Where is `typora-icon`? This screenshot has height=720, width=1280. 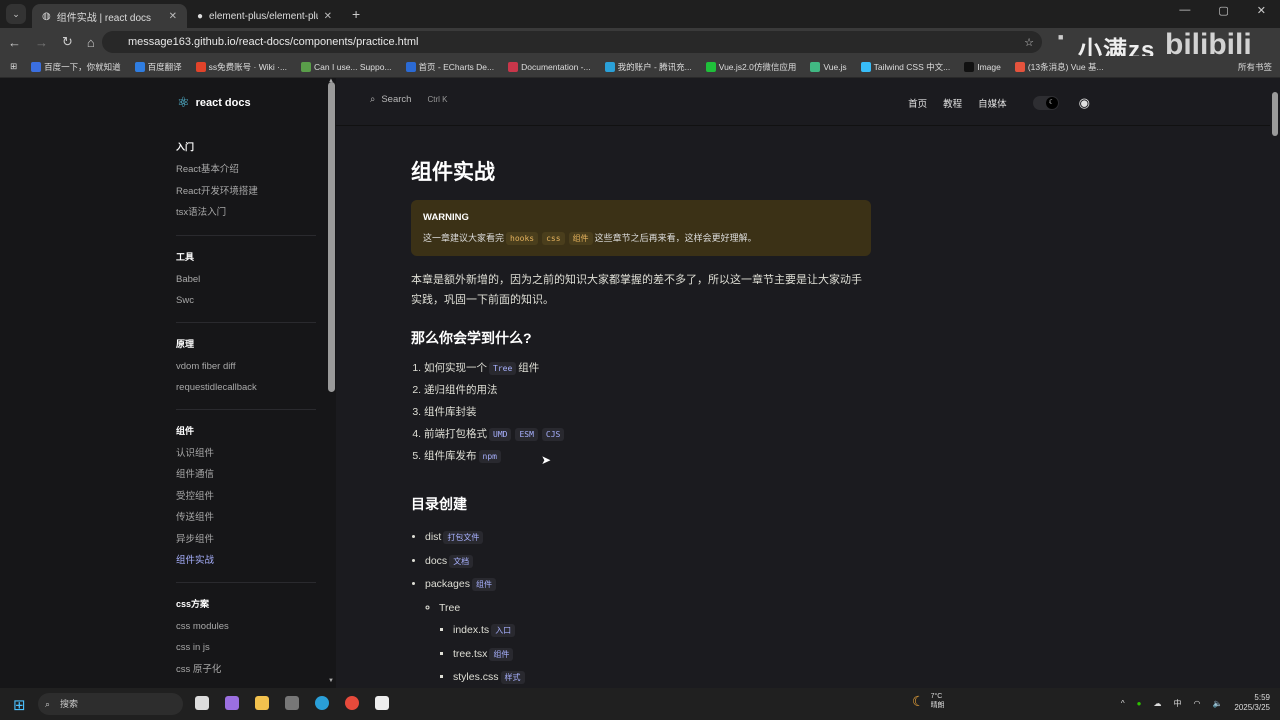
typora-icon is located at coordinates (382, 703).